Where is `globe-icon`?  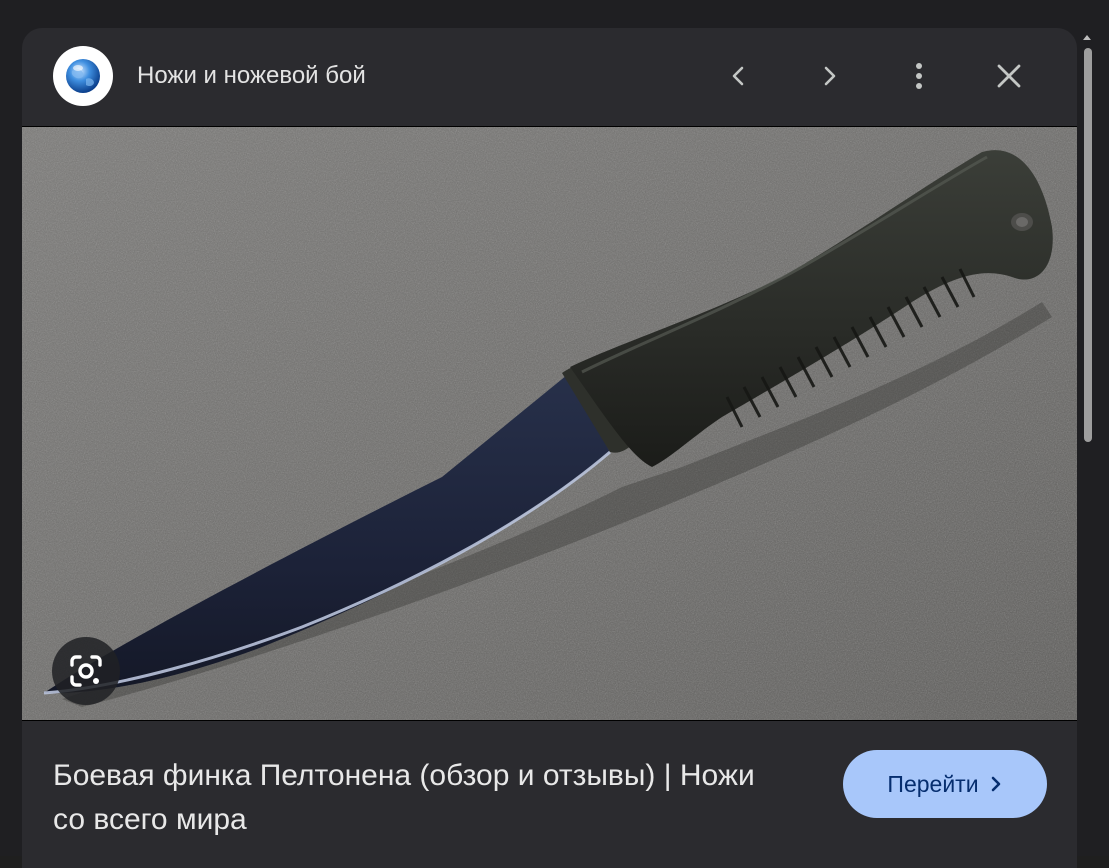
globe-icon is located at coordinates (83, 76).